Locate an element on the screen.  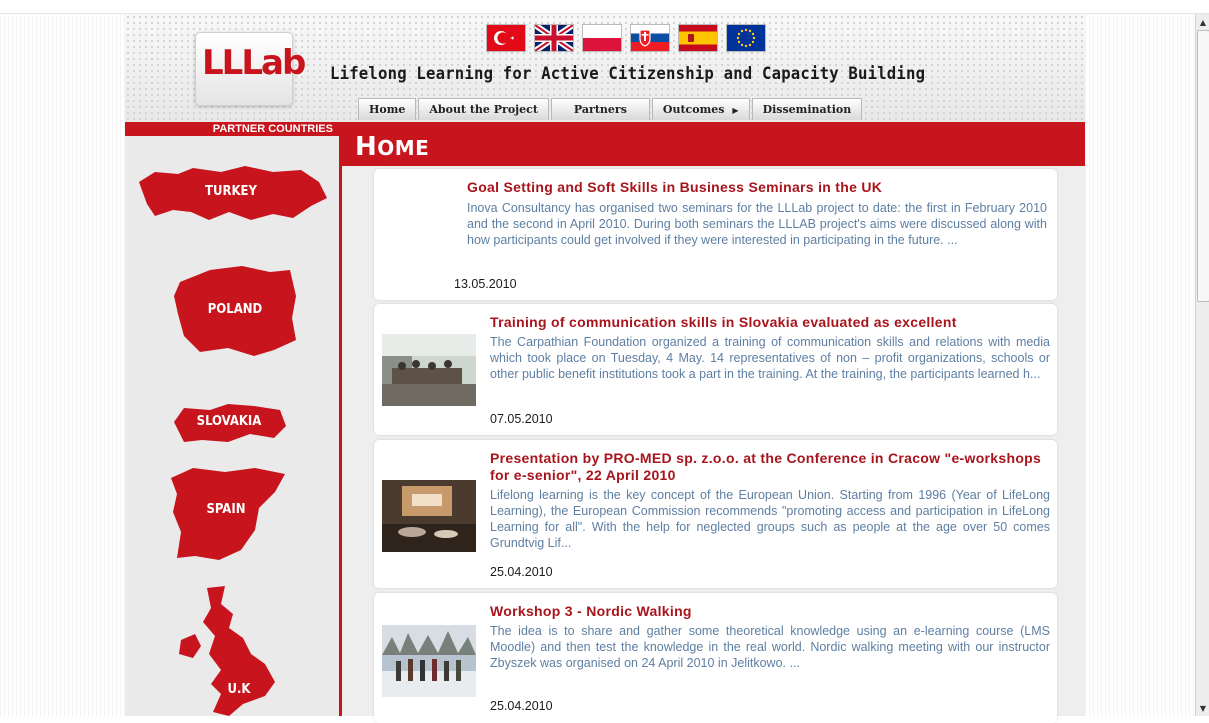
country-turkey: TURKEY is located at coordinates (231, 193).